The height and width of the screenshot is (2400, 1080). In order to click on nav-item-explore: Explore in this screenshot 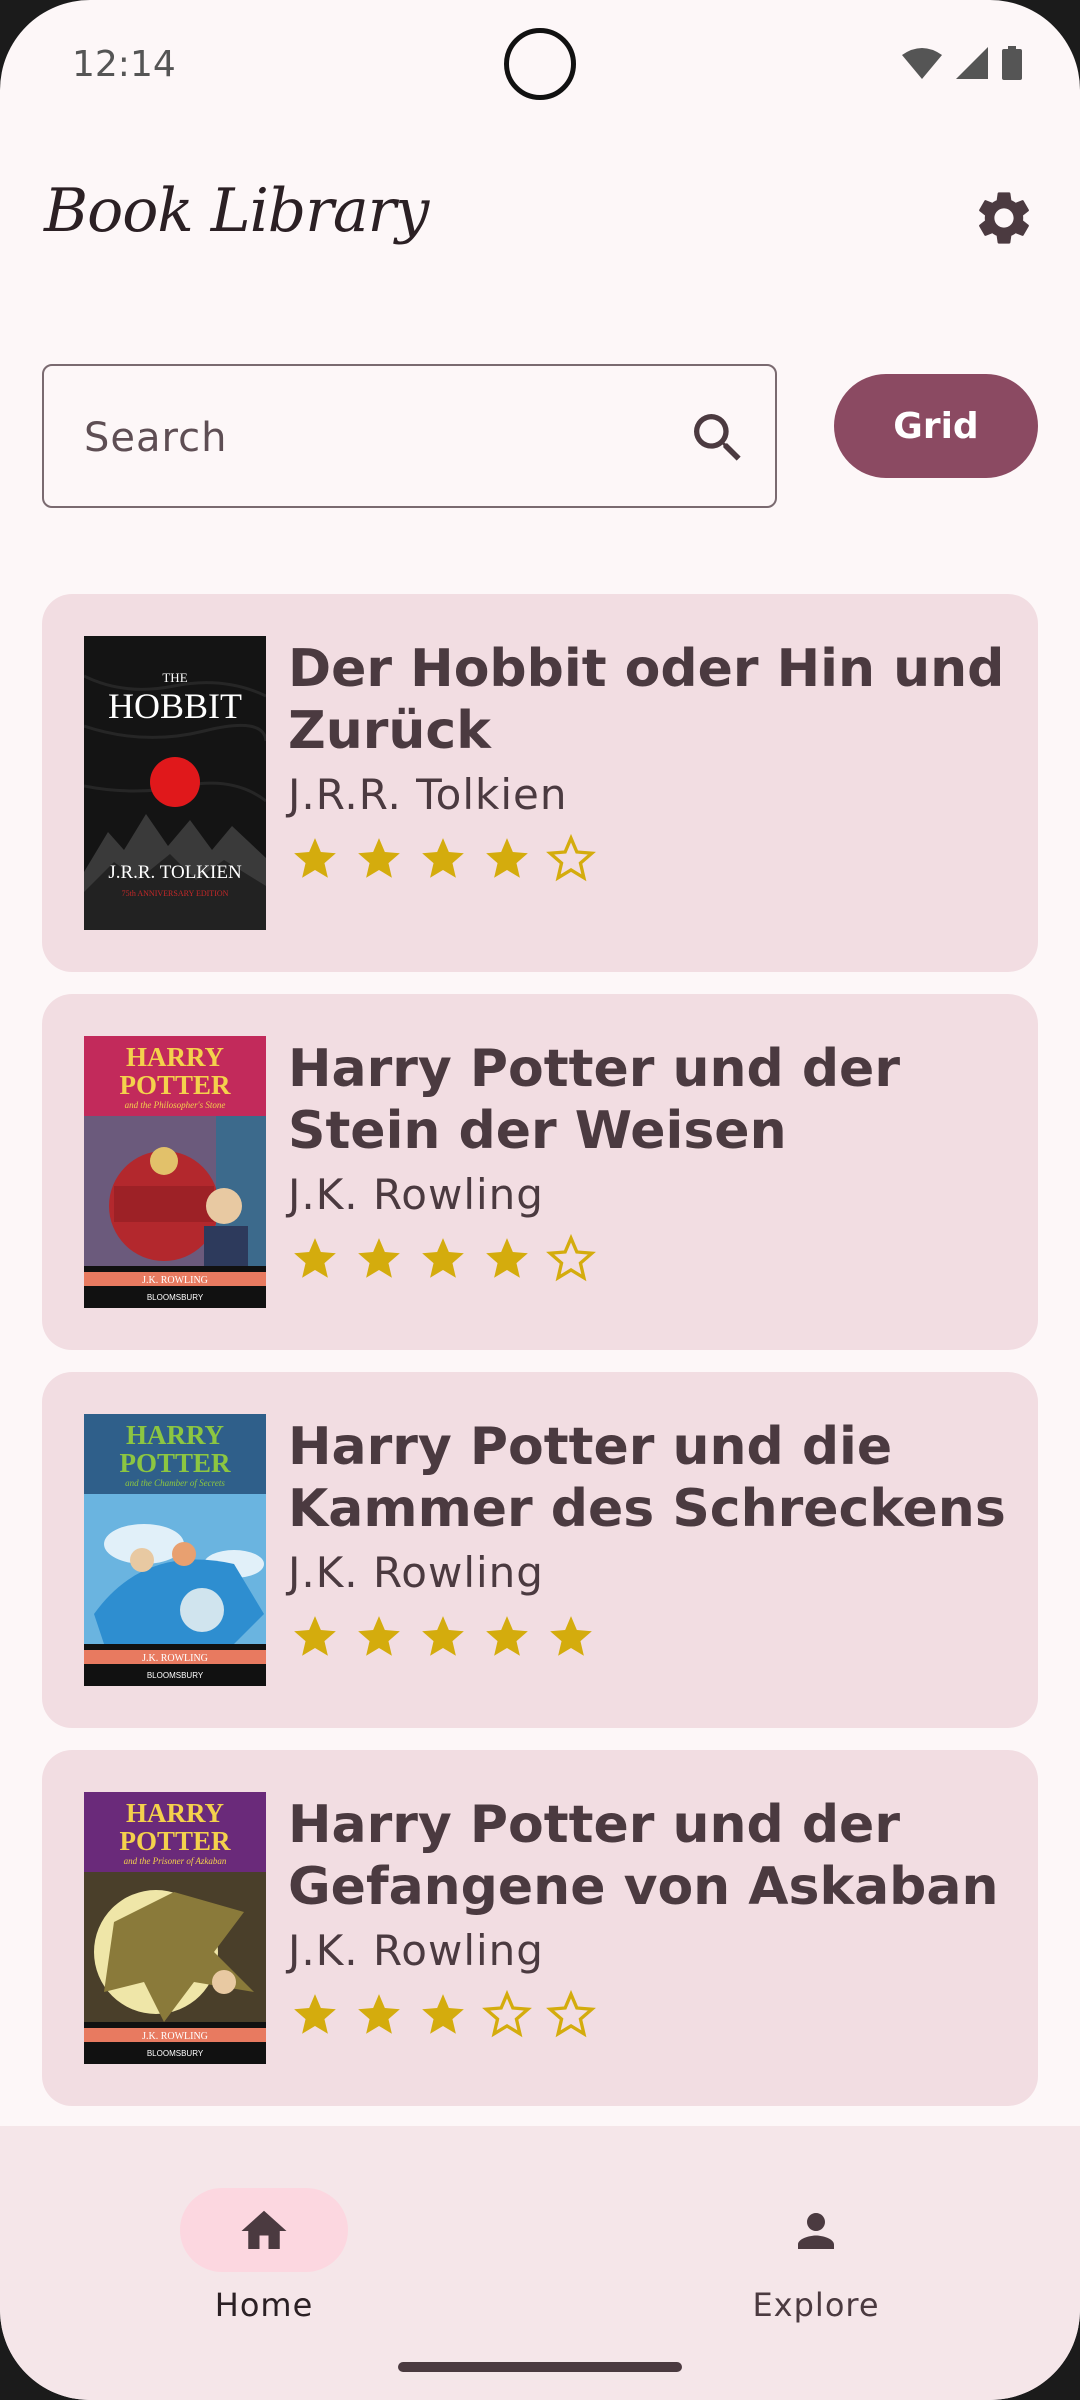, I will do `click(816, 2243)`.